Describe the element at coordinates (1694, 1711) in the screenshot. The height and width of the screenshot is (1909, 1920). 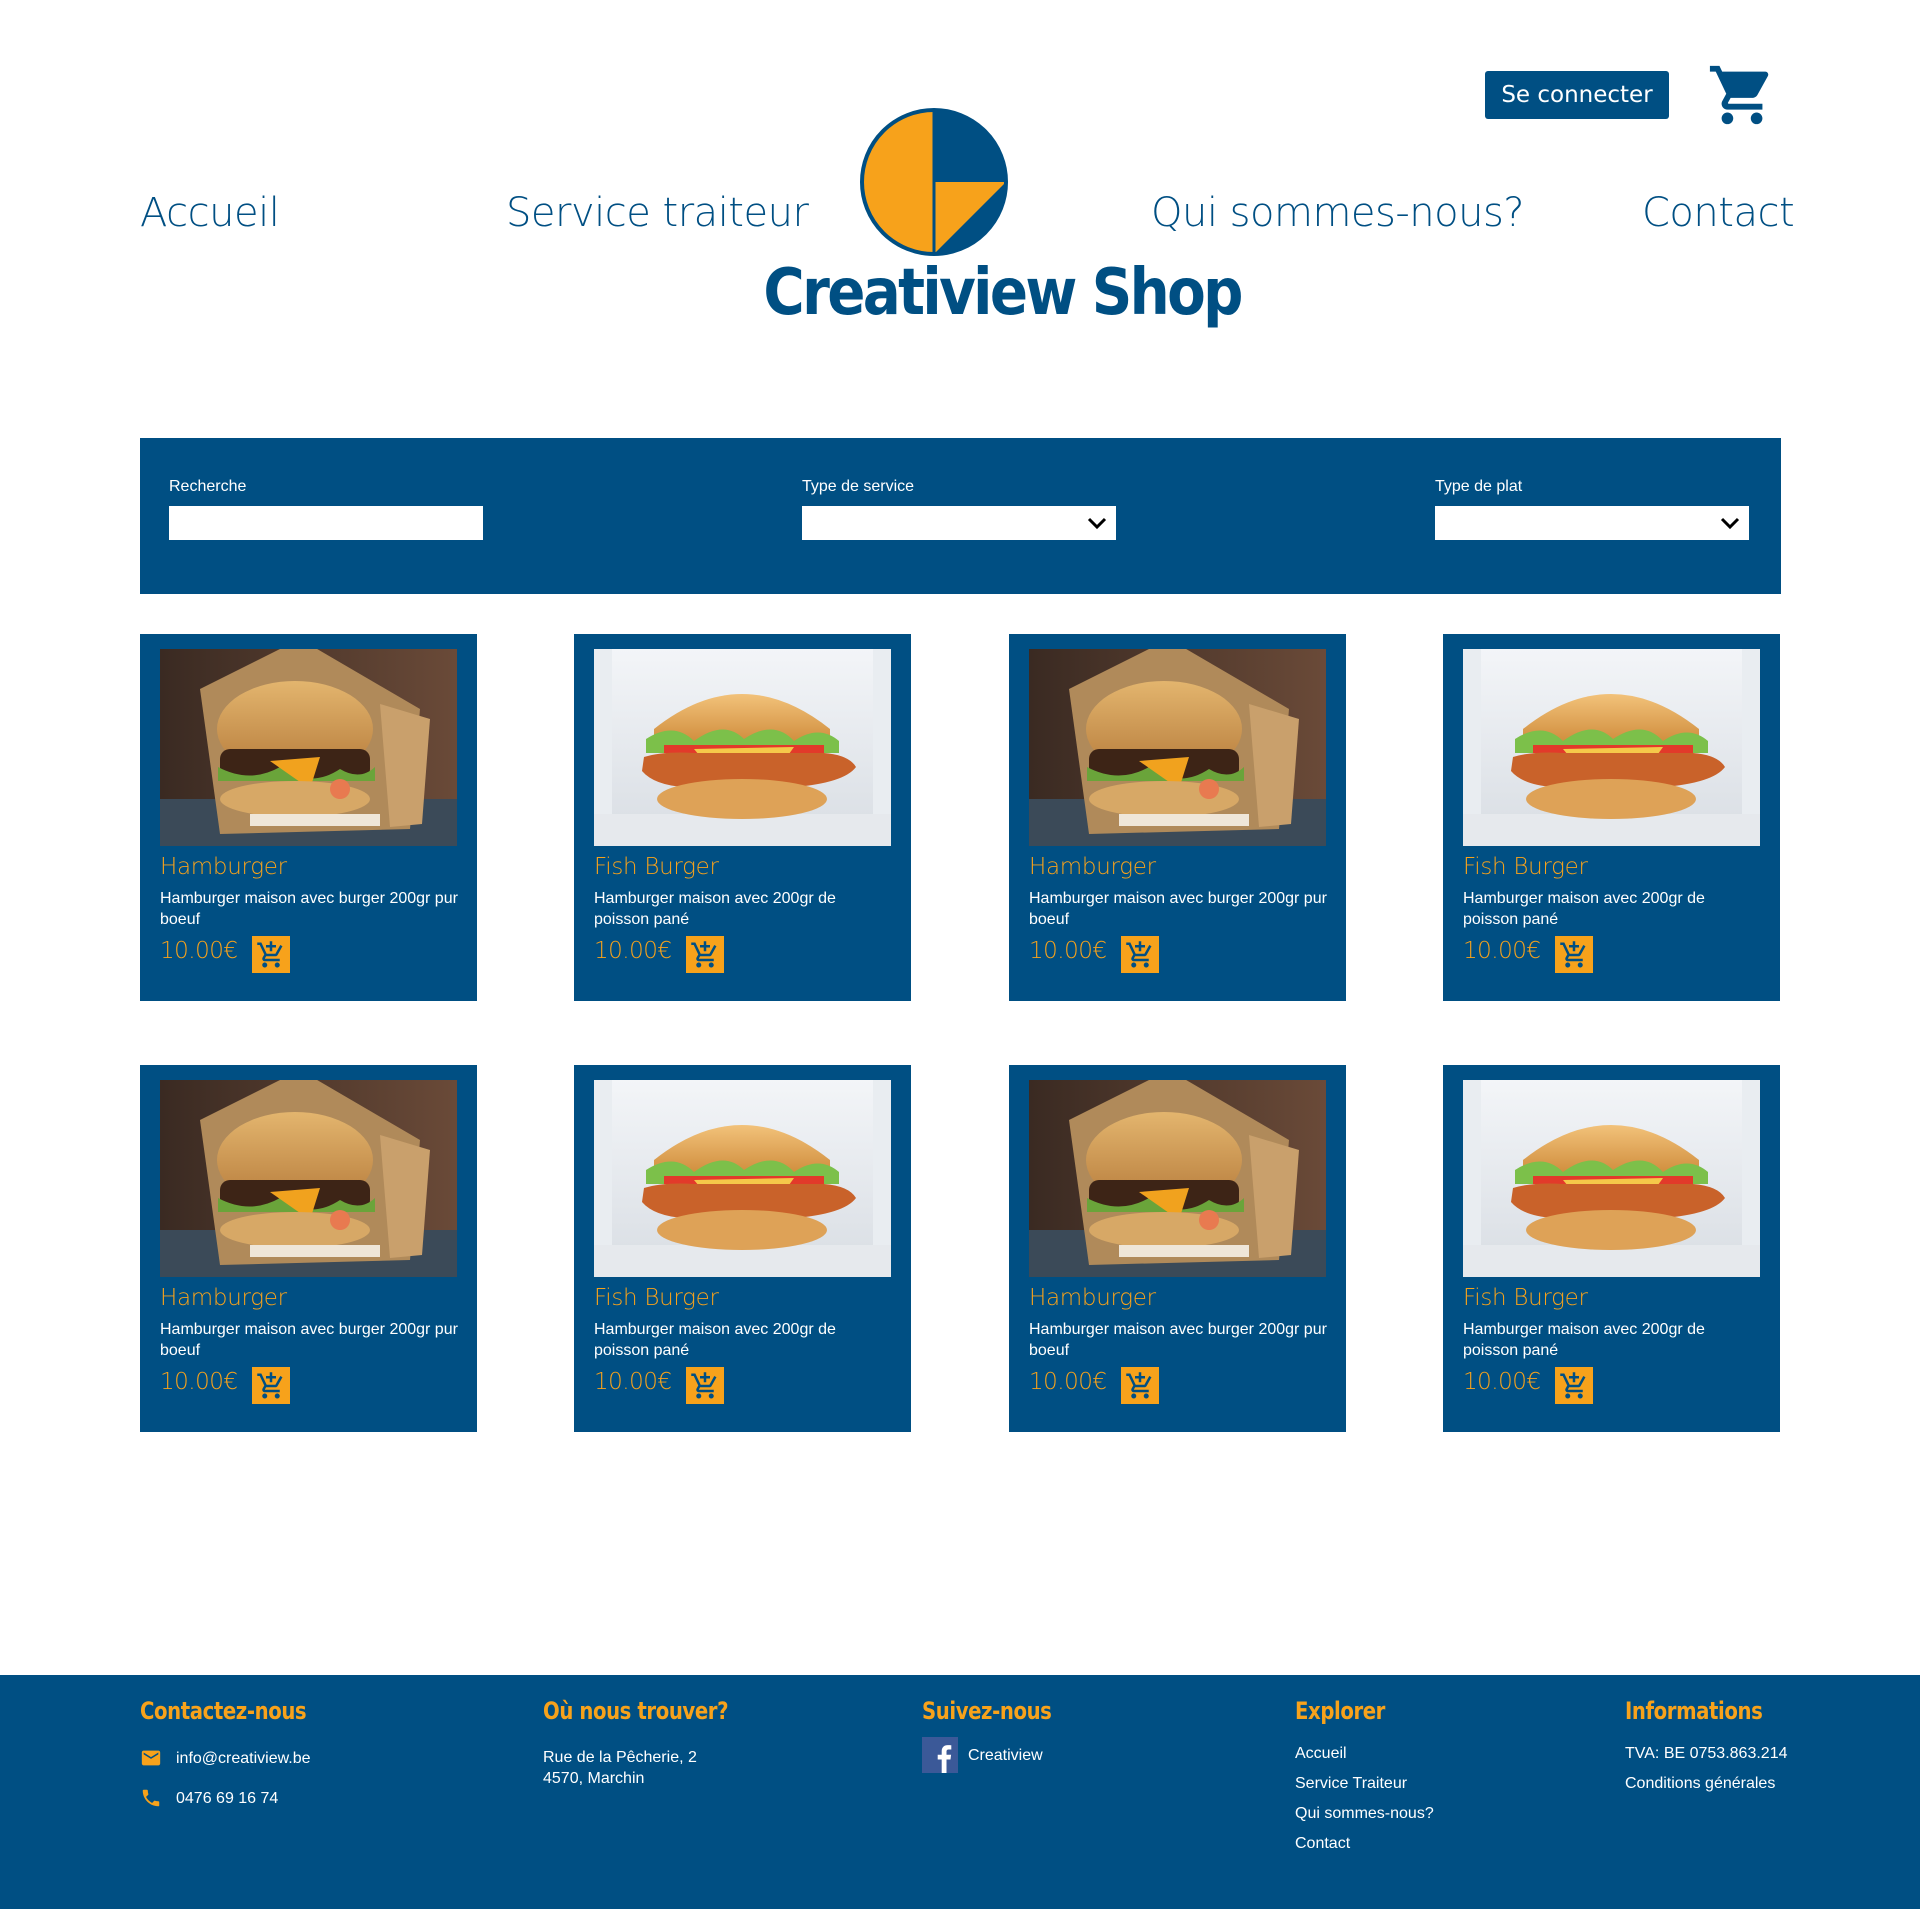
I see `footer-info-title: Informations` at that location.